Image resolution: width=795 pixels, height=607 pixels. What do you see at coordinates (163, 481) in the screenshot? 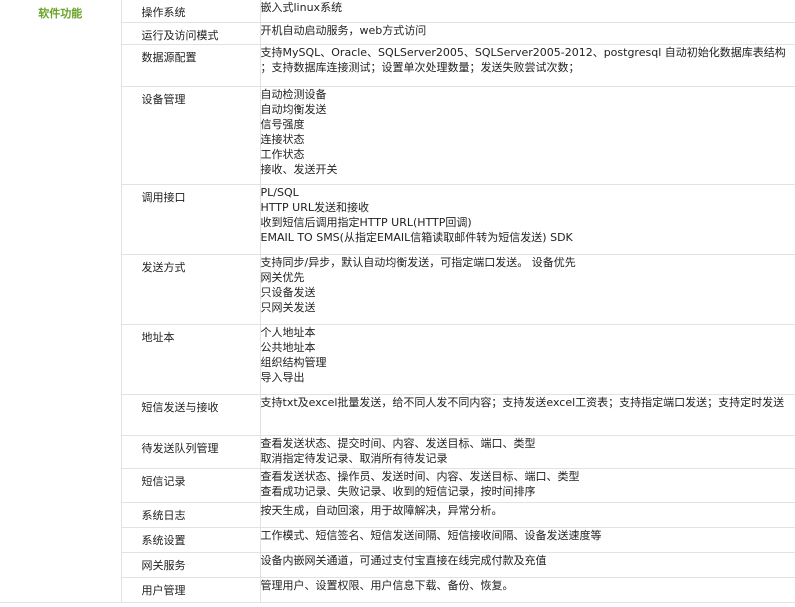
I see `feature-name: 短信记录` at bounding box center [163, 481].